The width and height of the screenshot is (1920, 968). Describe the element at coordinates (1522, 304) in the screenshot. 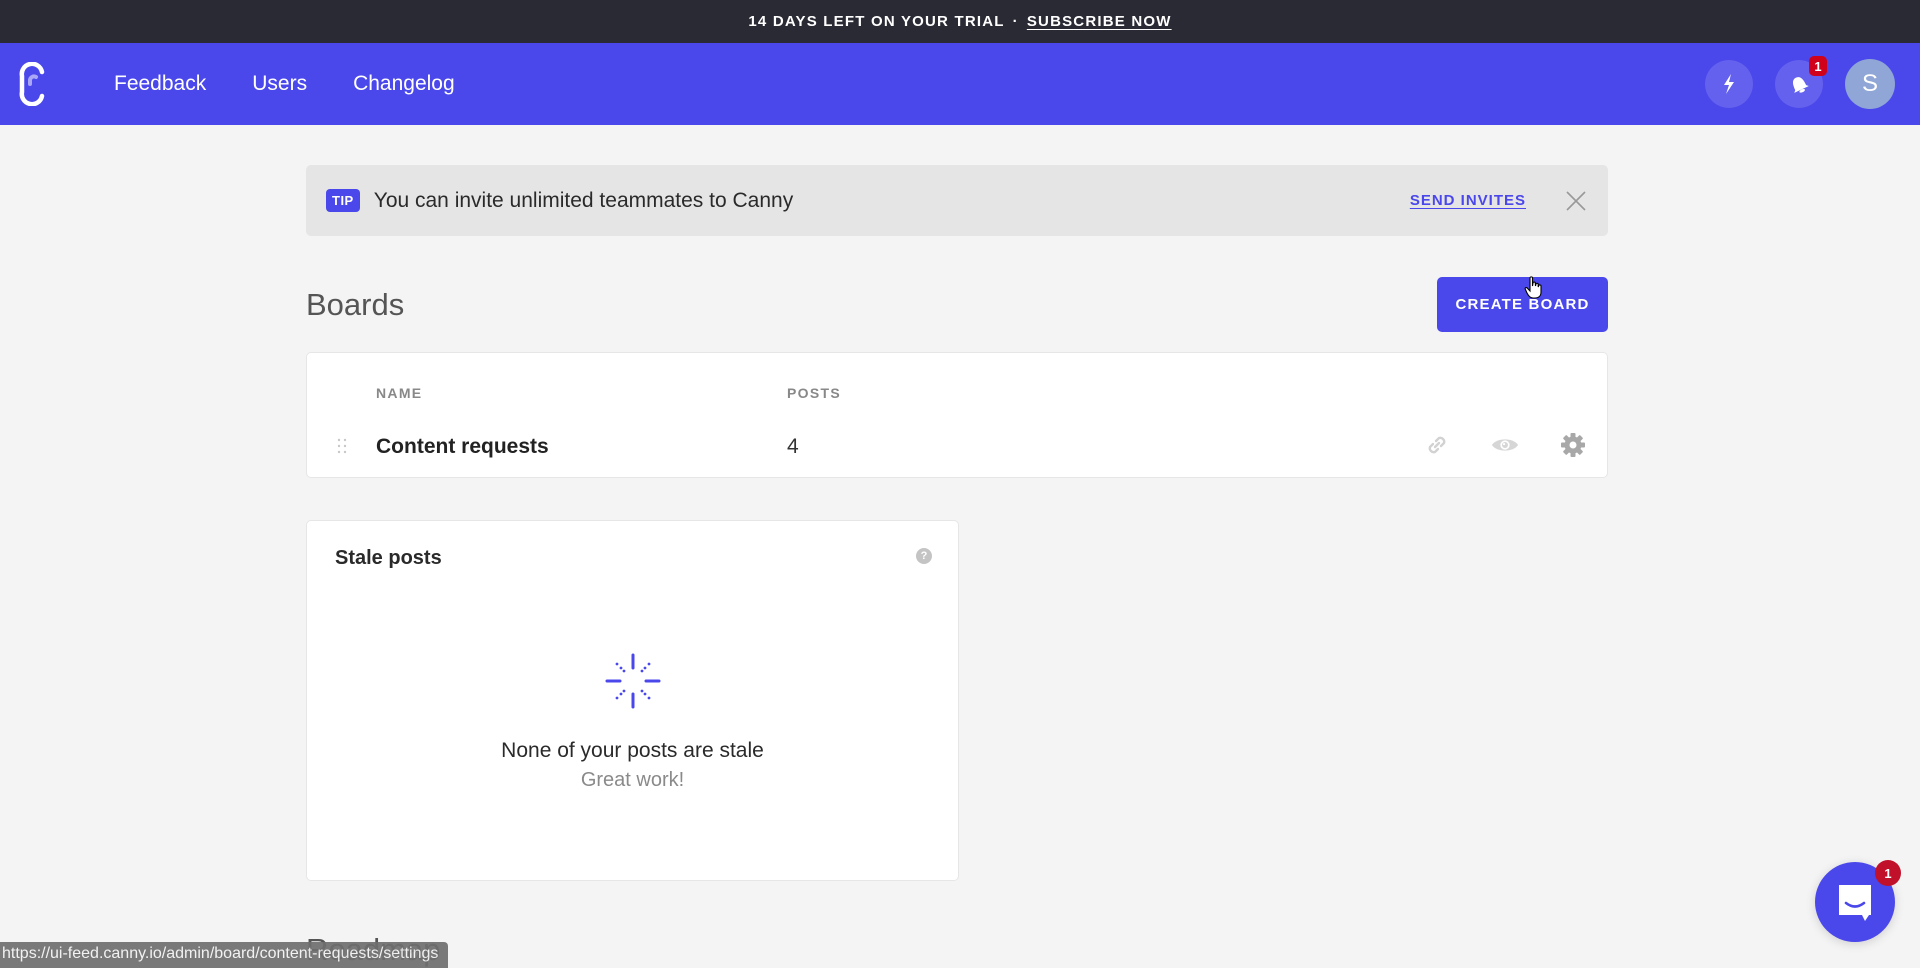

I see `create-board-button: CREATE BOARD` at that location.